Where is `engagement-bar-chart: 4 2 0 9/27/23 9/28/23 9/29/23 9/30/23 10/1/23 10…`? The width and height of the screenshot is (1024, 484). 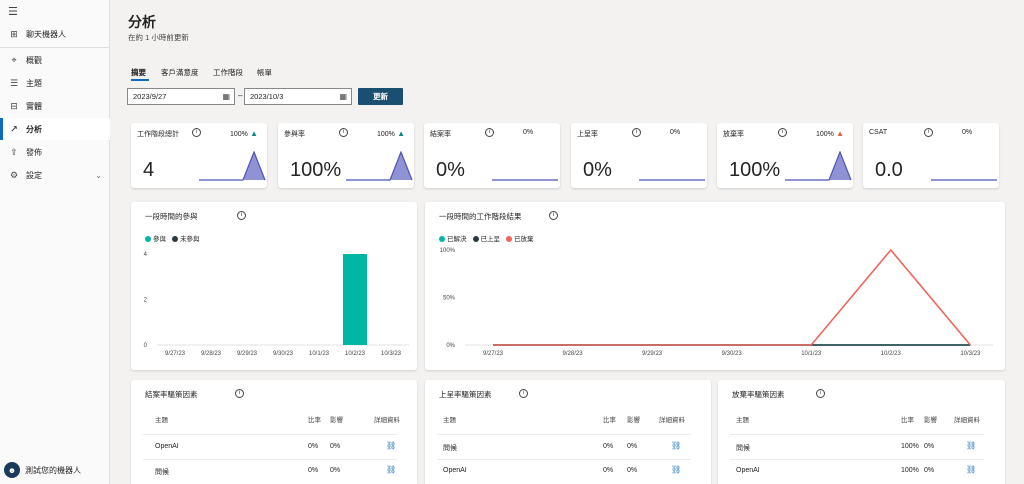 engagement-bar-chart: 4 2 0 9/27/23 9/28/23 9/29/23 9/30/23 10/1/23 10… is located at coordinates (276, 304).